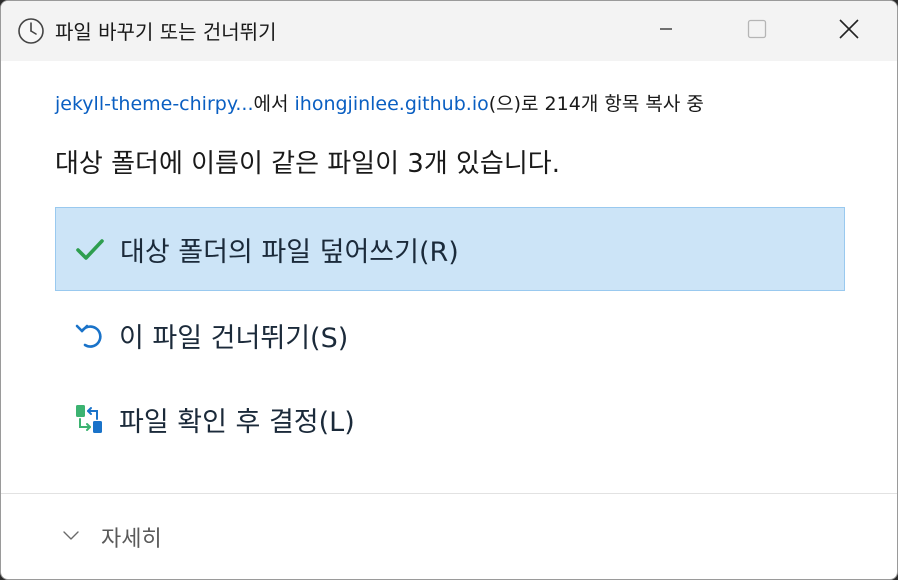 The image size is (898, 580). Describe the element at coordinates (450, 335) in the screenshot. I see `option-skip-files: 이 파일 건너뛰기(S)` at that location.